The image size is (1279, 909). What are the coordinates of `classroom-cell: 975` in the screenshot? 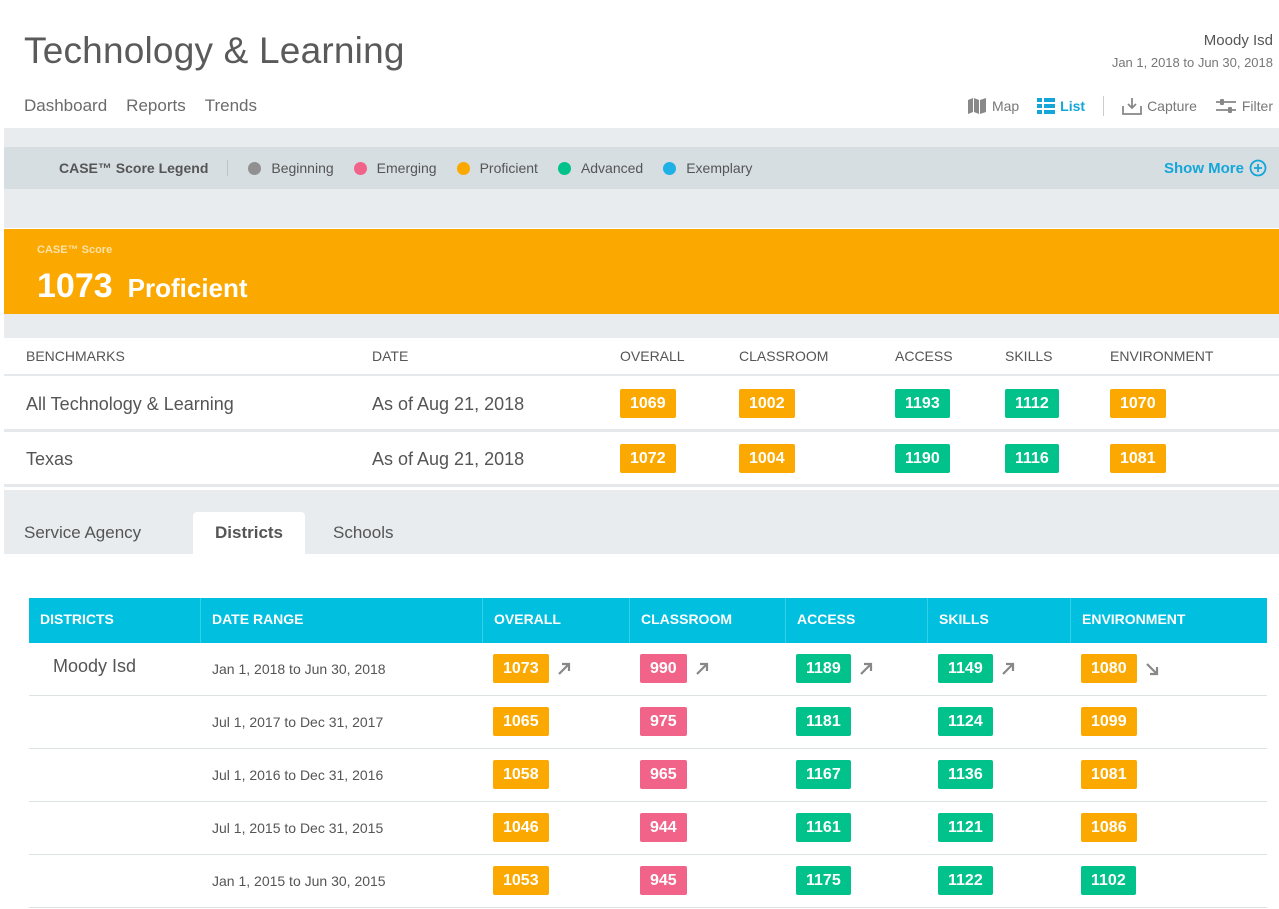 It's located at (663, 721).